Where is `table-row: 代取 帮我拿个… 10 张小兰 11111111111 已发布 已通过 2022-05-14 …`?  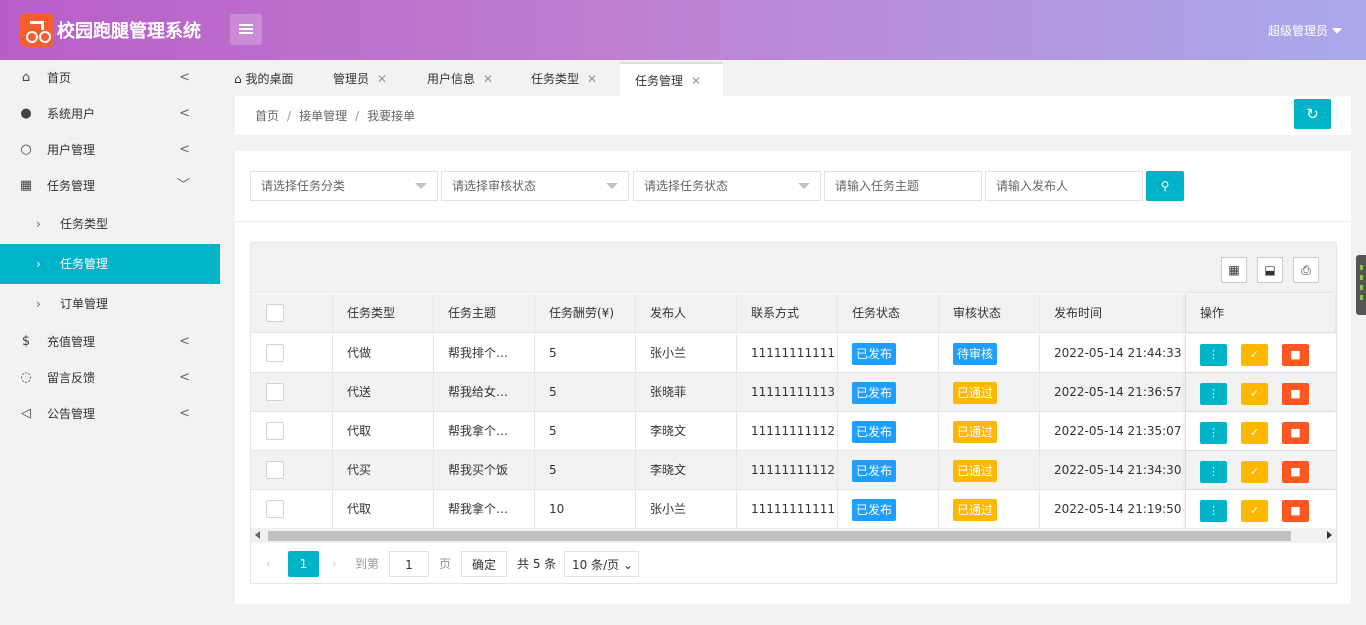
table-row: 代取 帮我拿个… 10 张小兰 11111111111 已发布 已通过 2022-05-14 … is located at coordinates (793, 509).